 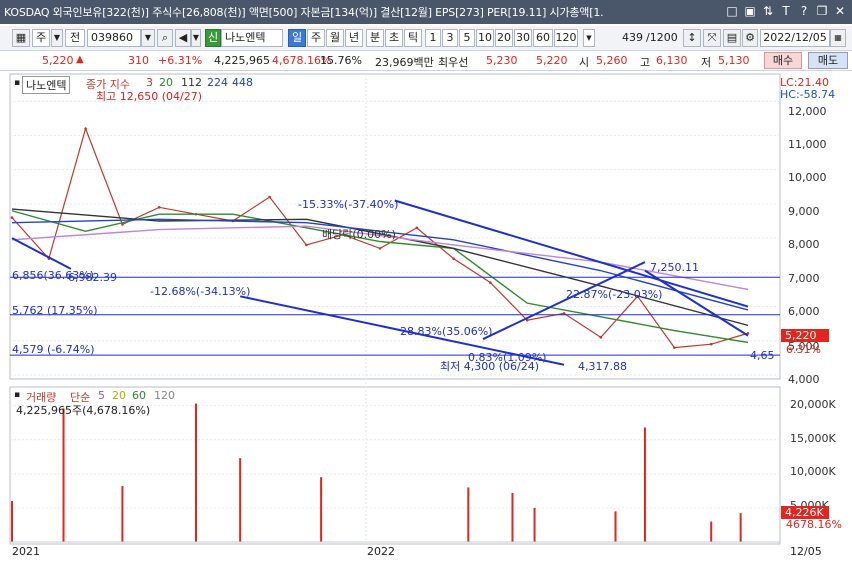 What do you see at coordinates (446, 331) in the screenshot?
I see `annotation-uptrend: 28.83%(35.06%)` at bounding box center [446, 331].